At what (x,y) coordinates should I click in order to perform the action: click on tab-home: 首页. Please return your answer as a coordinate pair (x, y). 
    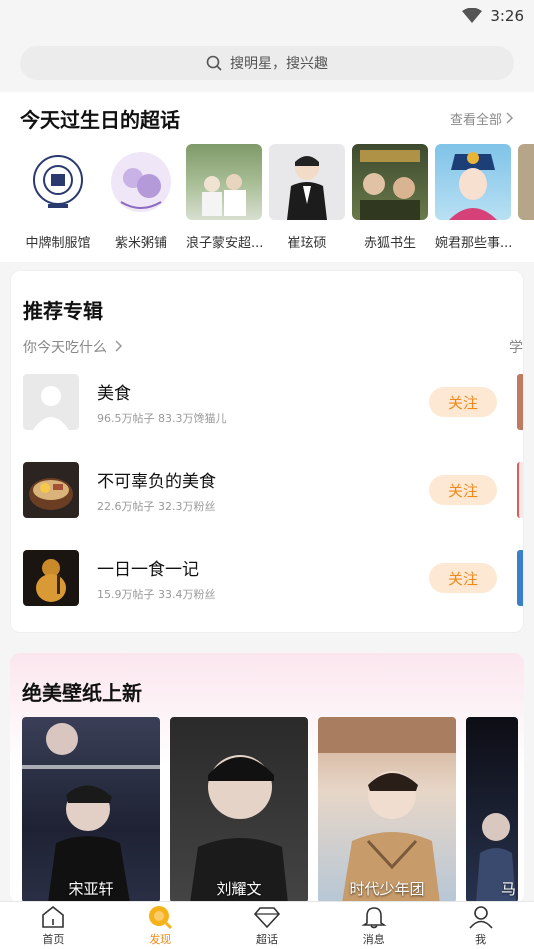
    Looking at the image, I should click on (53, 926).